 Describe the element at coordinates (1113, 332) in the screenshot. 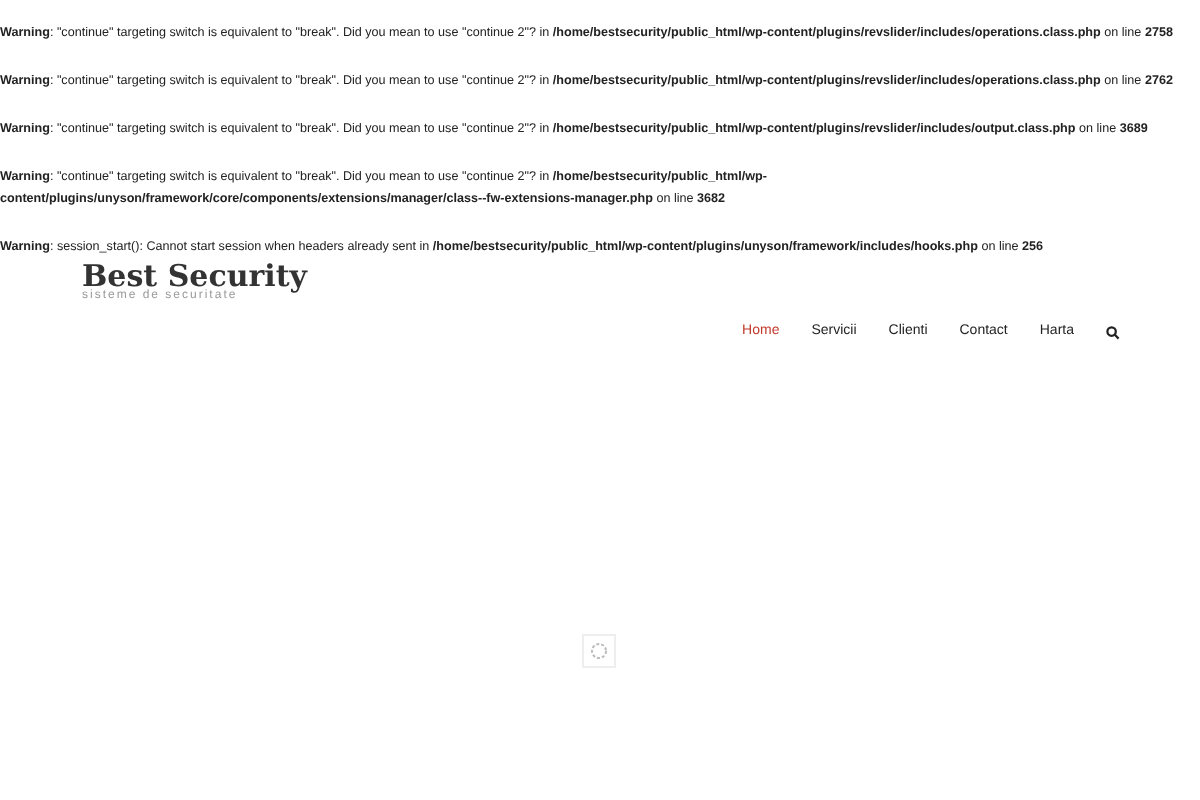

I see `search-icon` at that location.